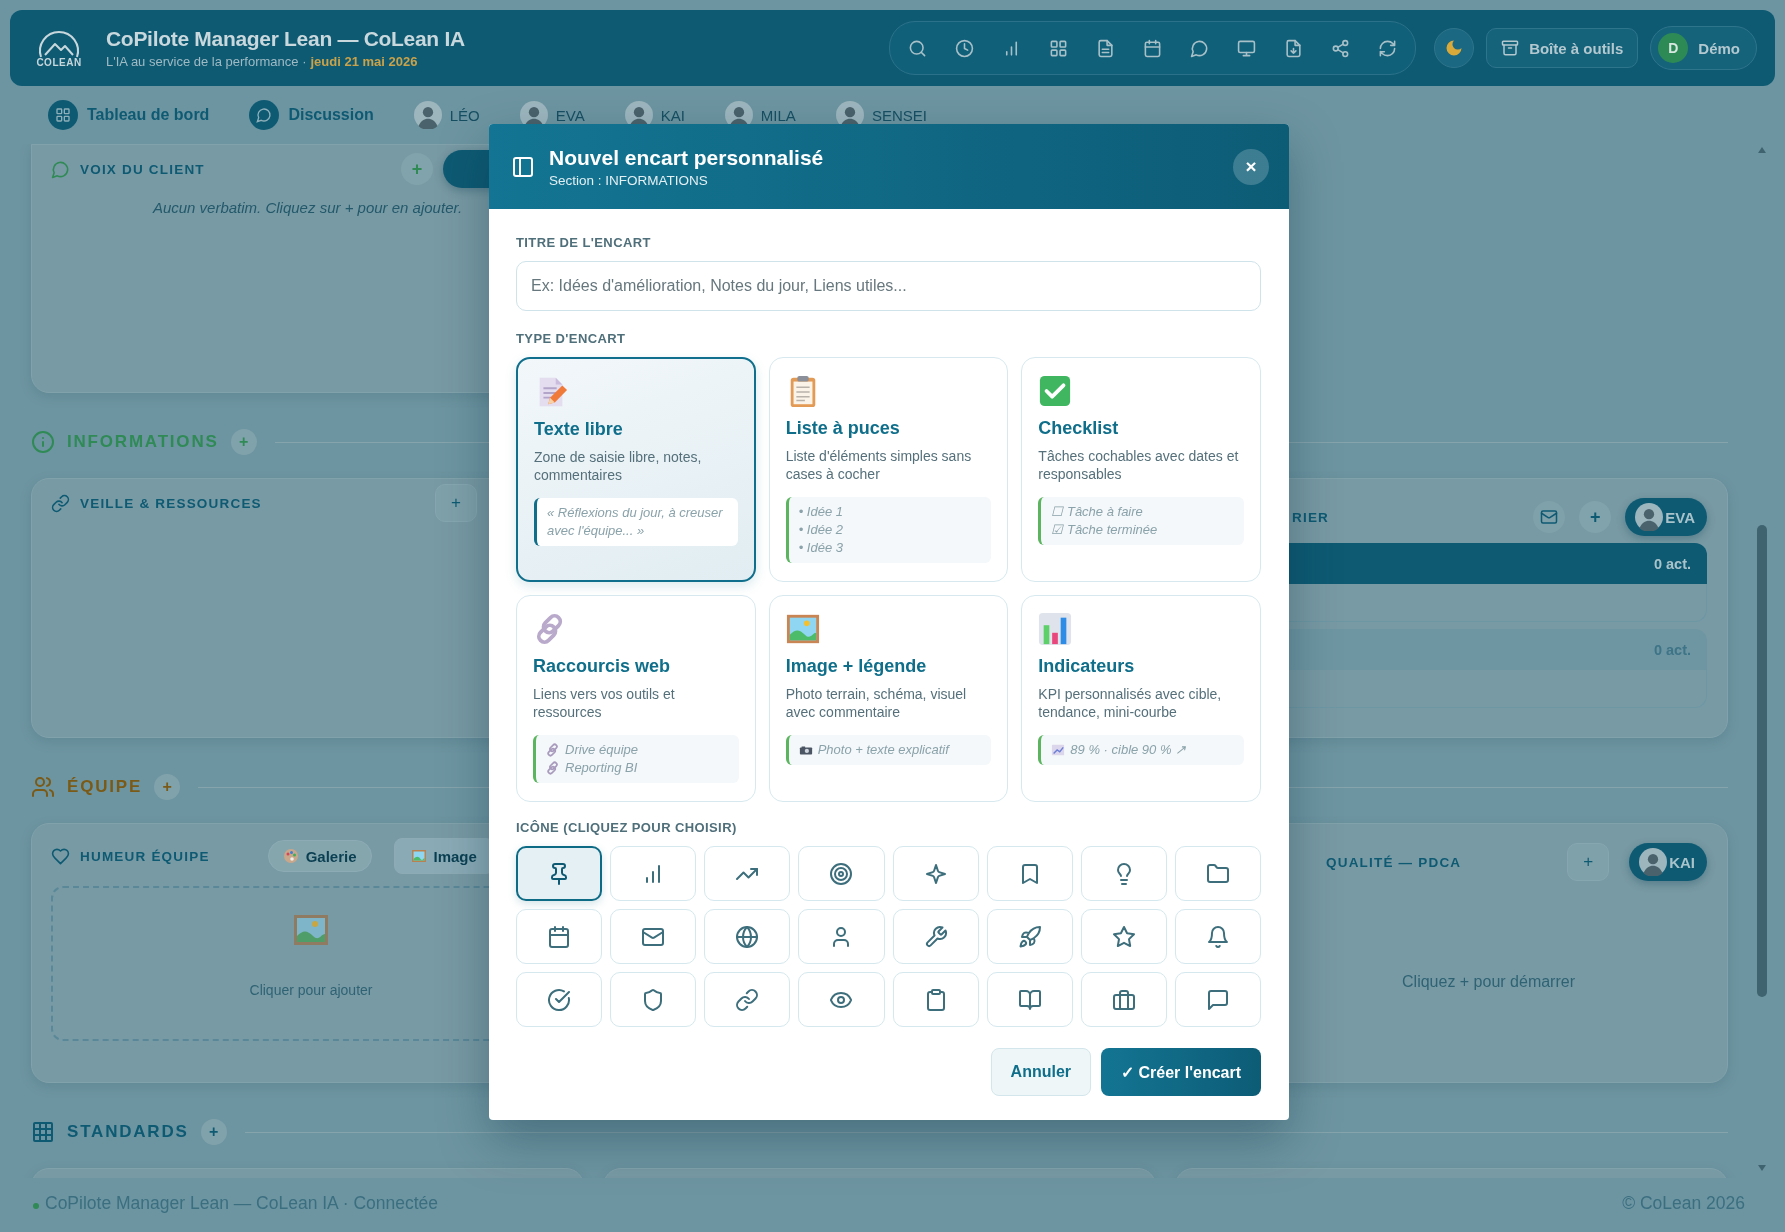  Describe the element at coordinates (1141, 469) in the screenshot. I see `type-card: Checklist Tâches cochables avec dates et responsables ☐ Tâche à faire ☑ Tâche terminée` at that location.